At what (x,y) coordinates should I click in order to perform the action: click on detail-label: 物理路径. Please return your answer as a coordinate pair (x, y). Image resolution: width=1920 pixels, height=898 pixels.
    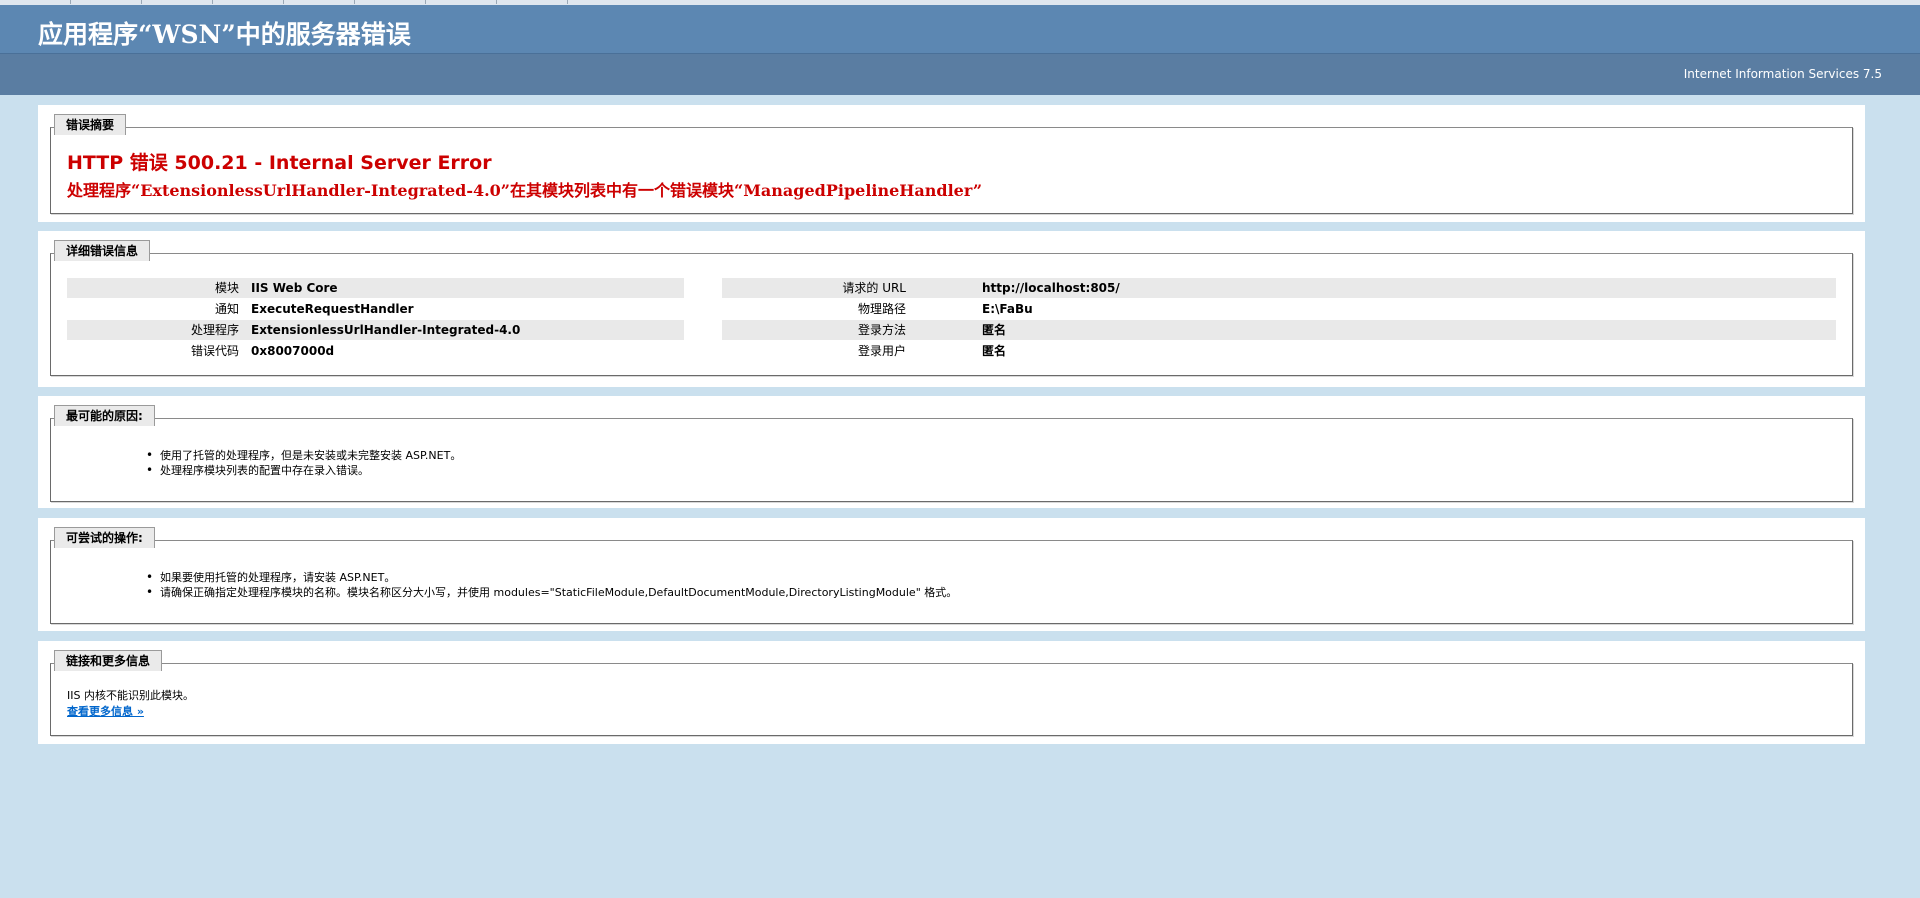
    Looking at the image, I should click on (881, 309).